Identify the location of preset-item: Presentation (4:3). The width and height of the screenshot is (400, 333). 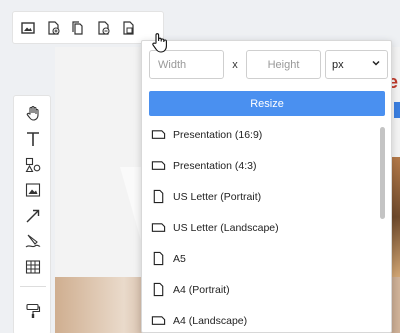
(261, 165).